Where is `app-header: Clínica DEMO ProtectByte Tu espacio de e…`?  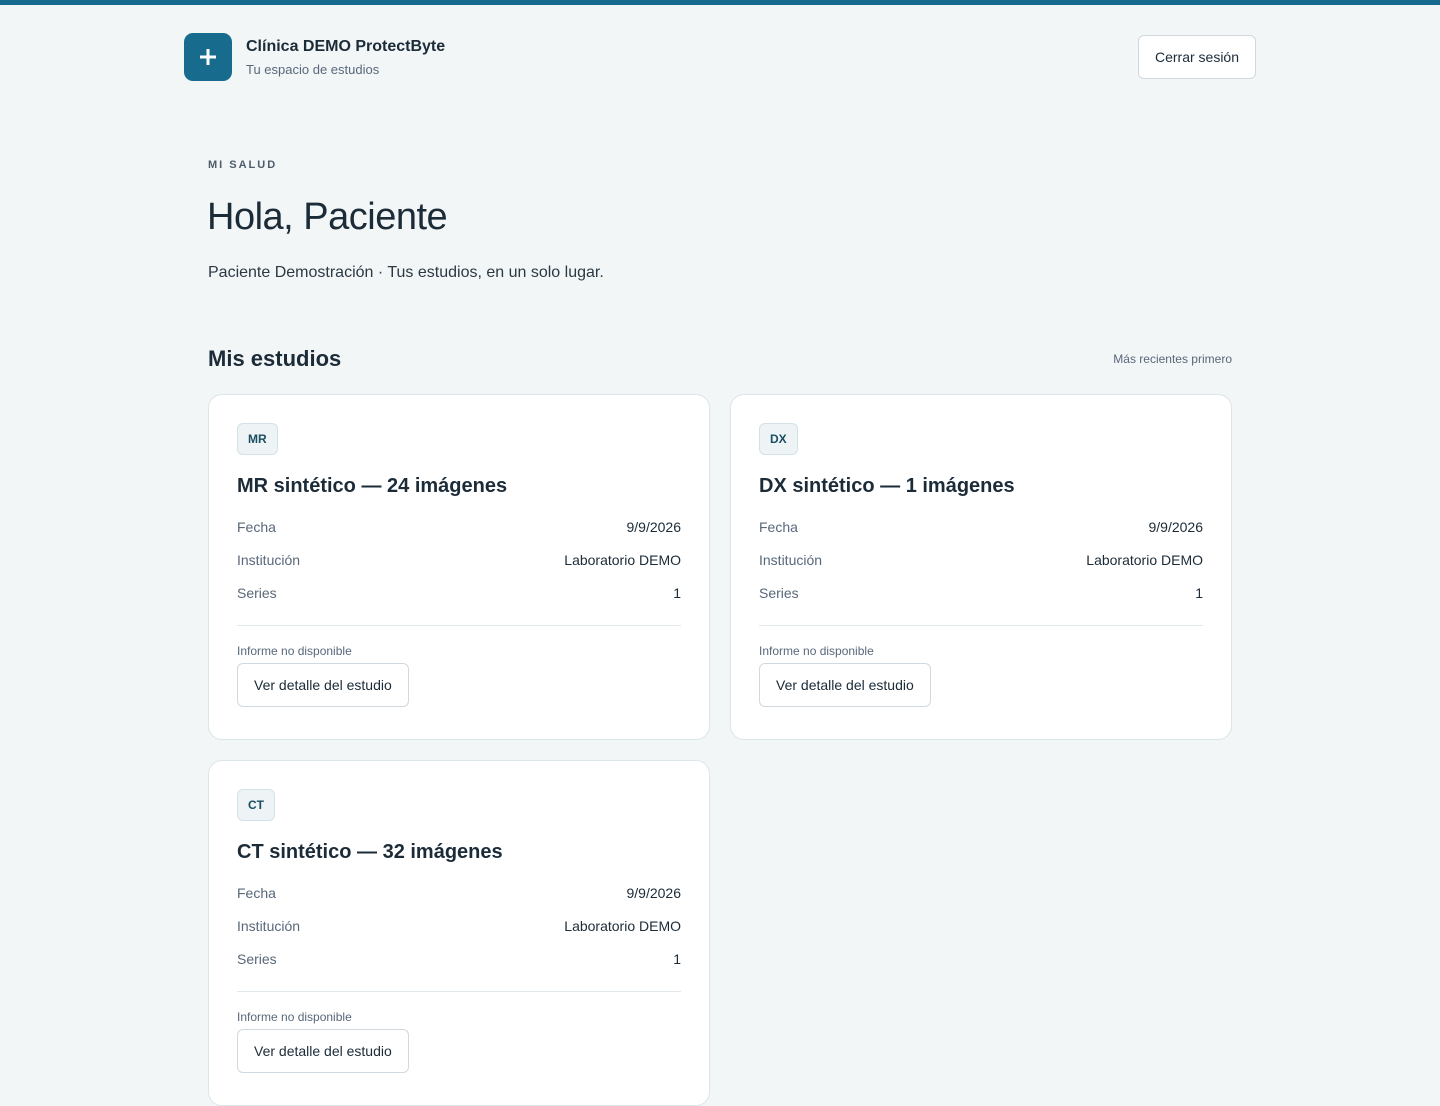 app-header: Clínica DEMO ProtectByte Tu espacio de e… is located at coordinates (720, 57).